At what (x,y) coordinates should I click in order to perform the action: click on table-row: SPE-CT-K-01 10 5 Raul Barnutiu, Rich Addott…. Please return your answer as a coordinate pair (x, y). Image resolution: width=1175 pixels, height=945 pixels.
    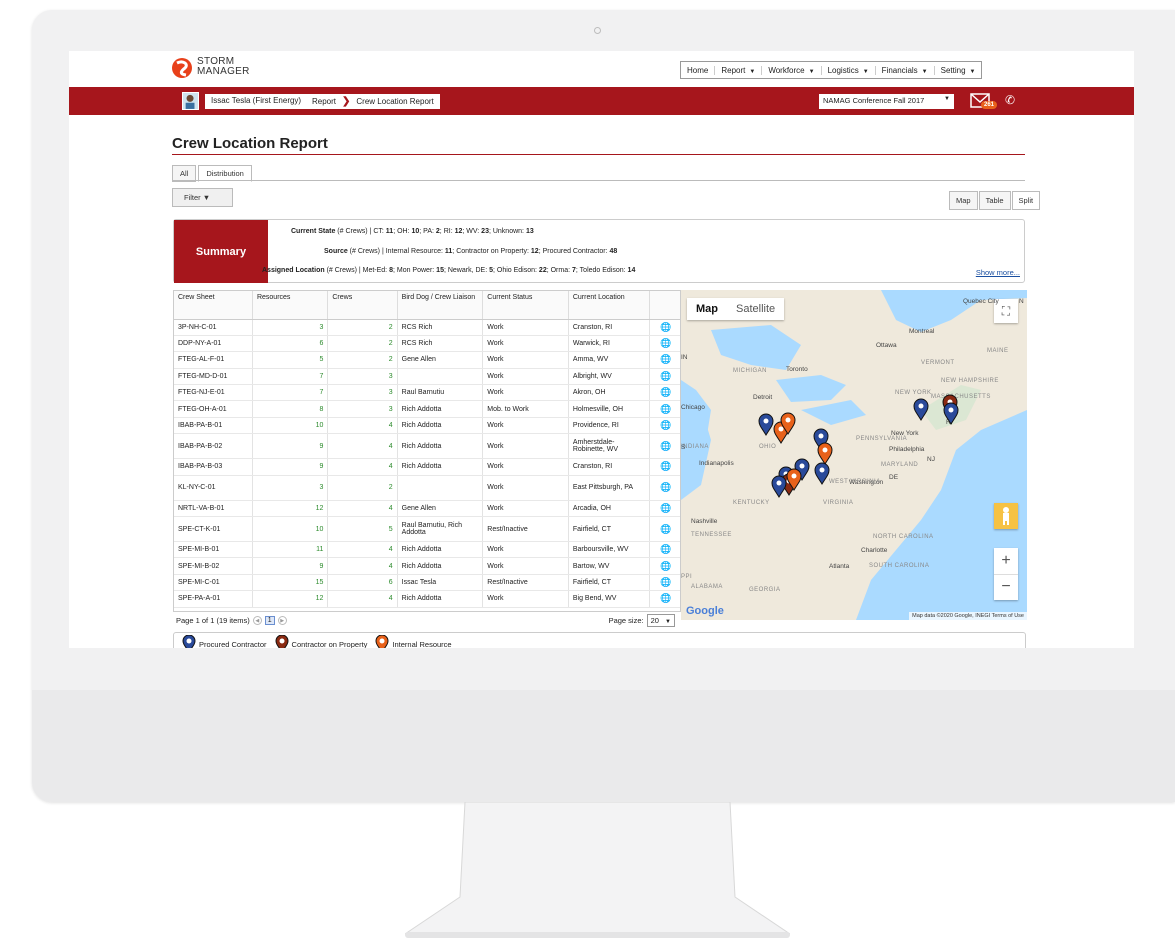
    Looking at the image, I should click on (427, 529).